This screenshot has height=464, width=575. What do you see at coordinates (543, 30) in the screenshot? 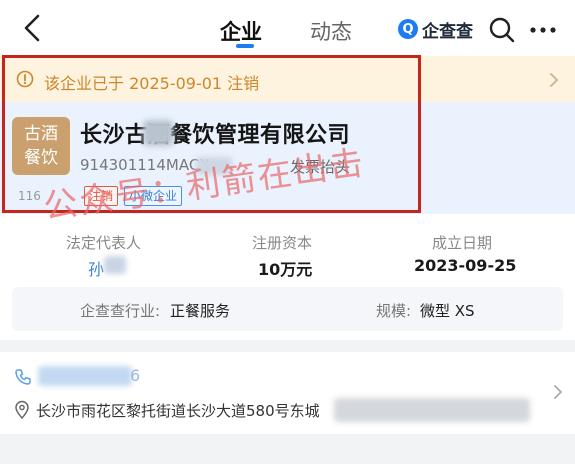
I see `more-icon` at bounding box center [543, 30].